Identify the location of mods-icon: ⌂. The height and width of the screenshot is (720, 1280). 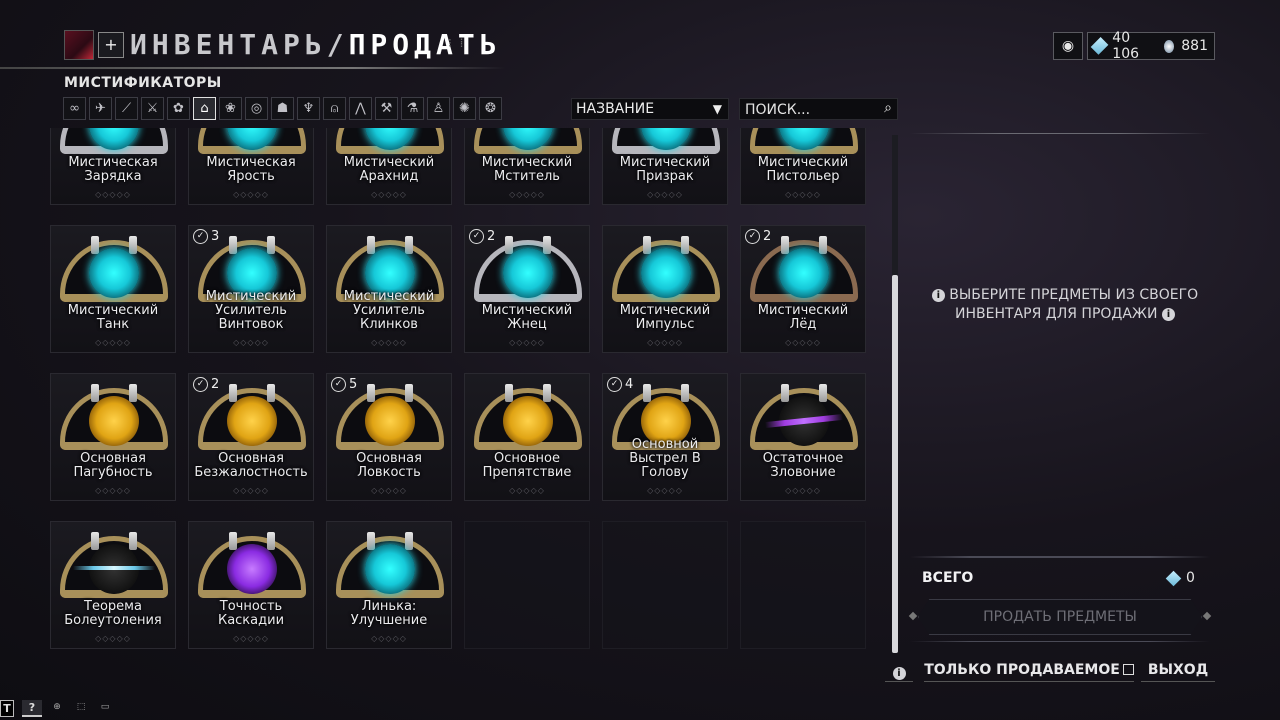
(204, 108).